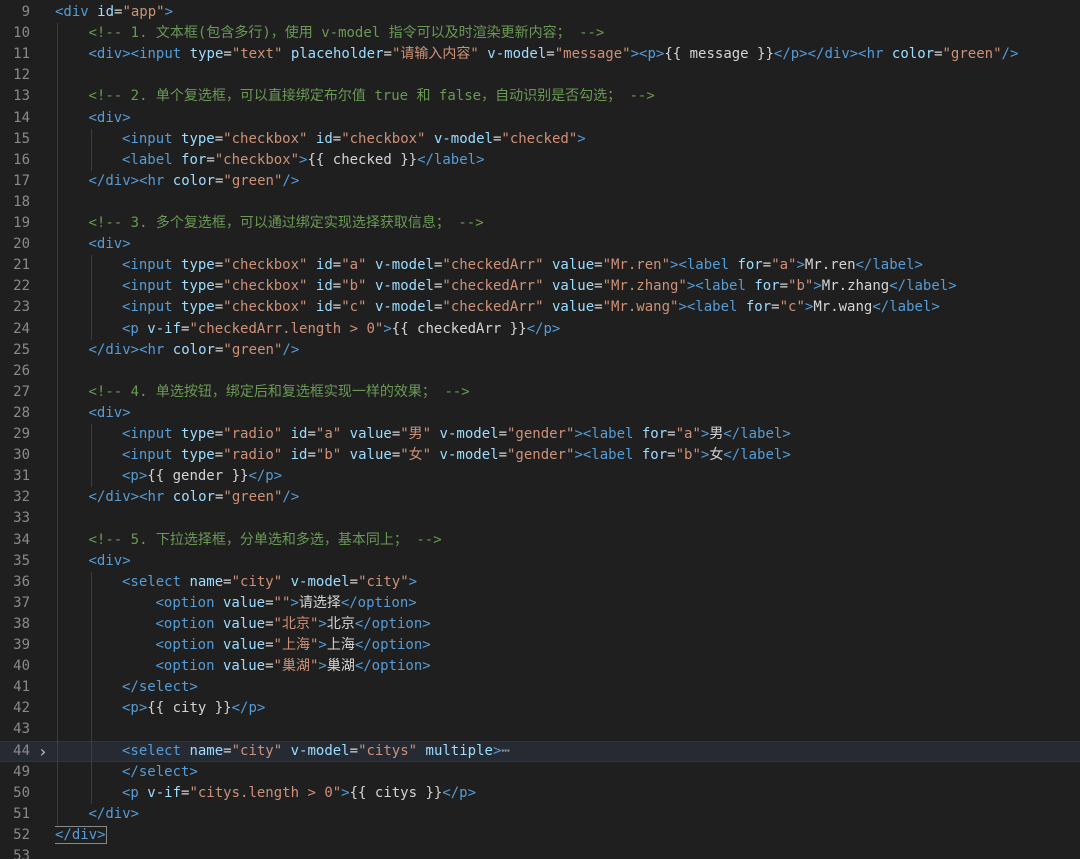 The height and width of the screenshot is (859, 1080). Describe the element at coordinates (540, 350) in the screenshot. I see `code-line: 25 </div><hr color="green"/>` at that location.